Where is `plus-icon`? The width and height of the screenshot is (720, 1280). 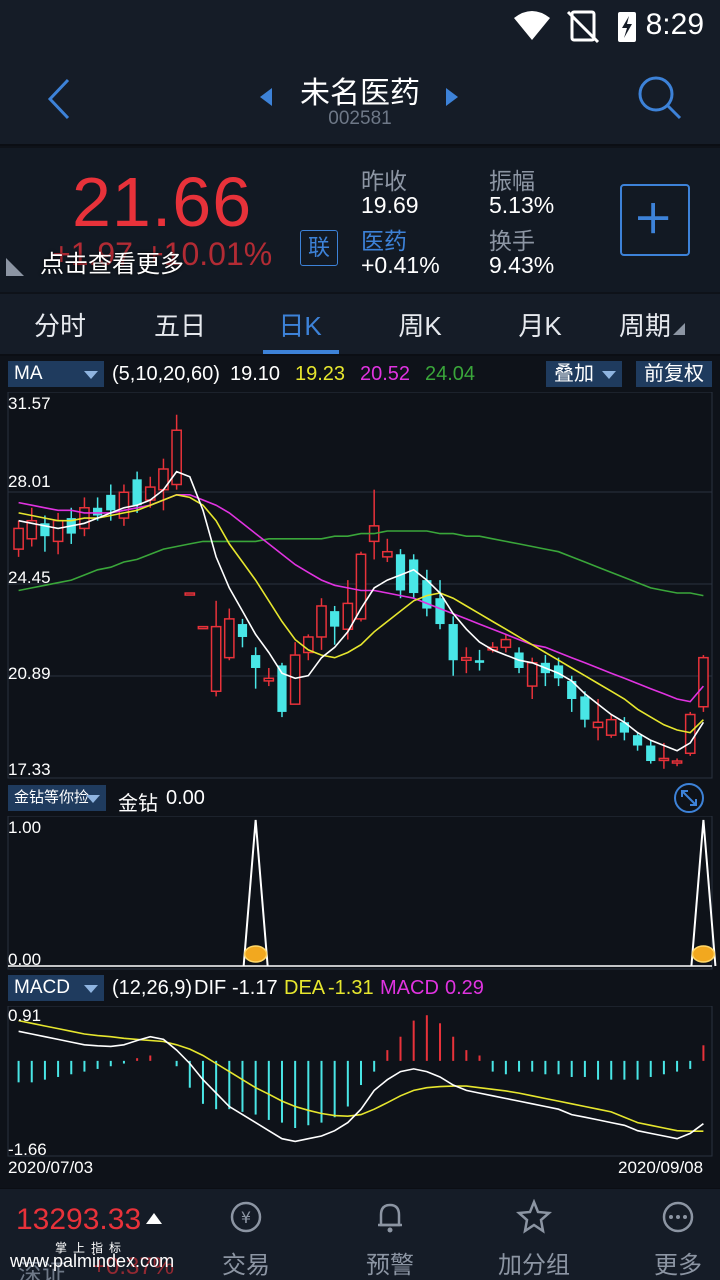 plus-icon is located at coordinates (653, 218).